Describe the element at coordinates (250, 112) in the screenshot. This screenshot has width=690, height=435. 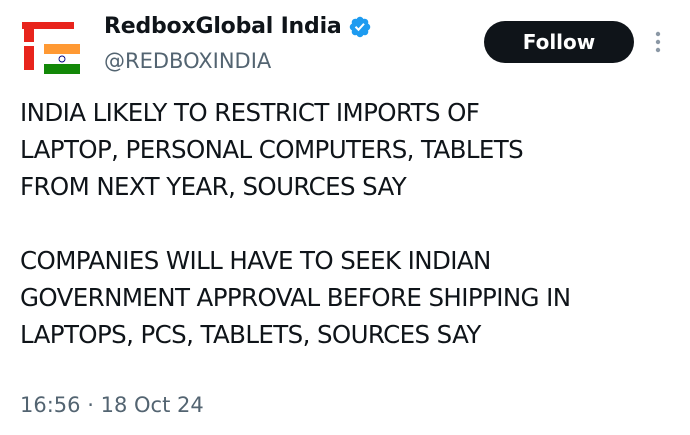
I see `tweet-text-line: INDIA LIKELY TO RESTRICT IMPORTS OF` at that location.